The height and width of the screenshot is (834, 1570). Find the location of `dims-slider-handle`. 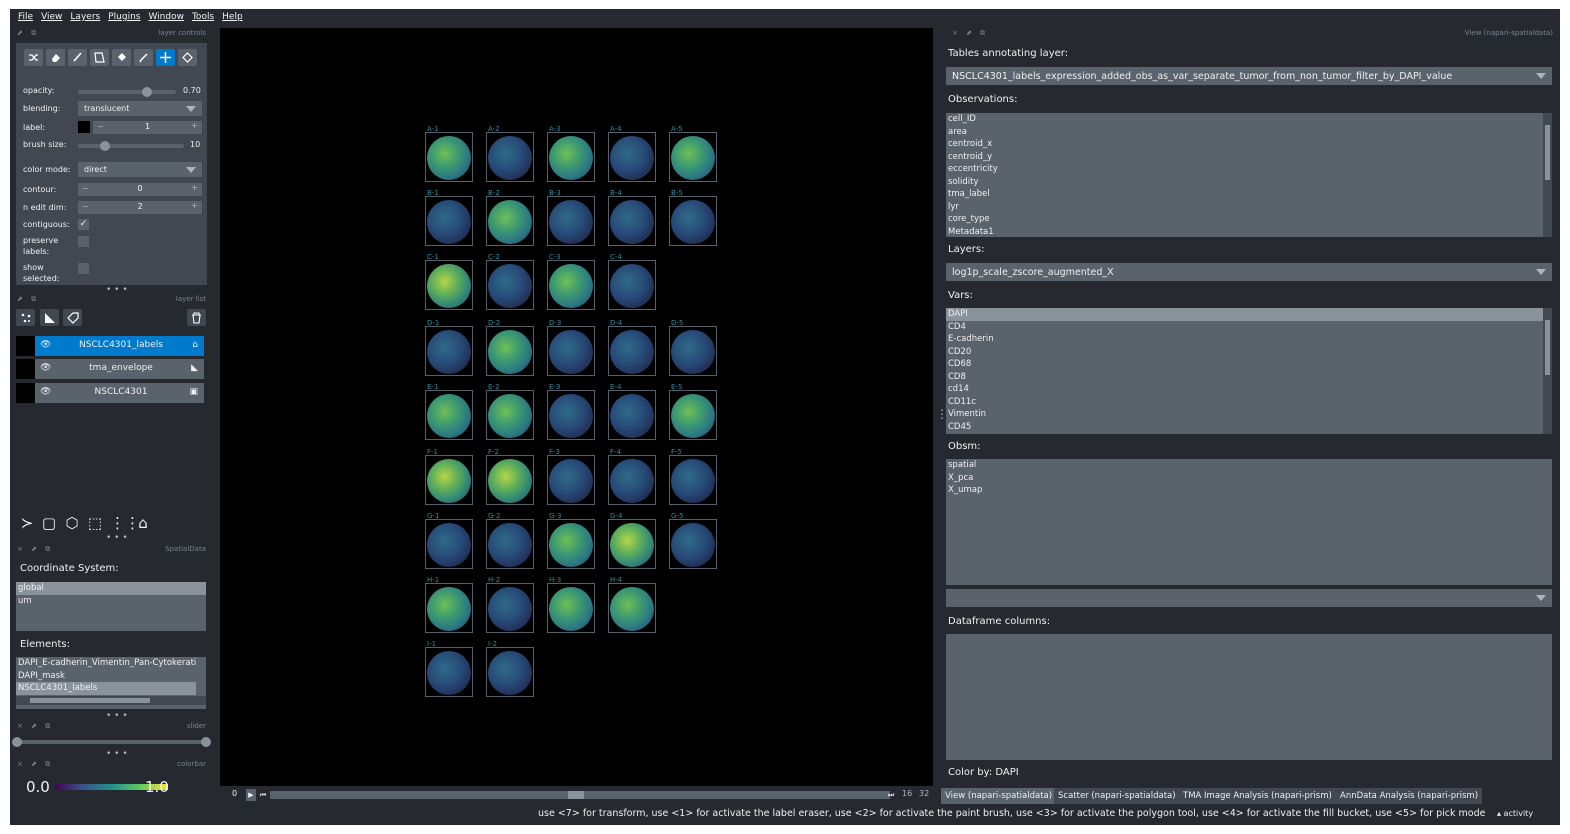

dims-slider-handle is located at coordinates (576, 795).